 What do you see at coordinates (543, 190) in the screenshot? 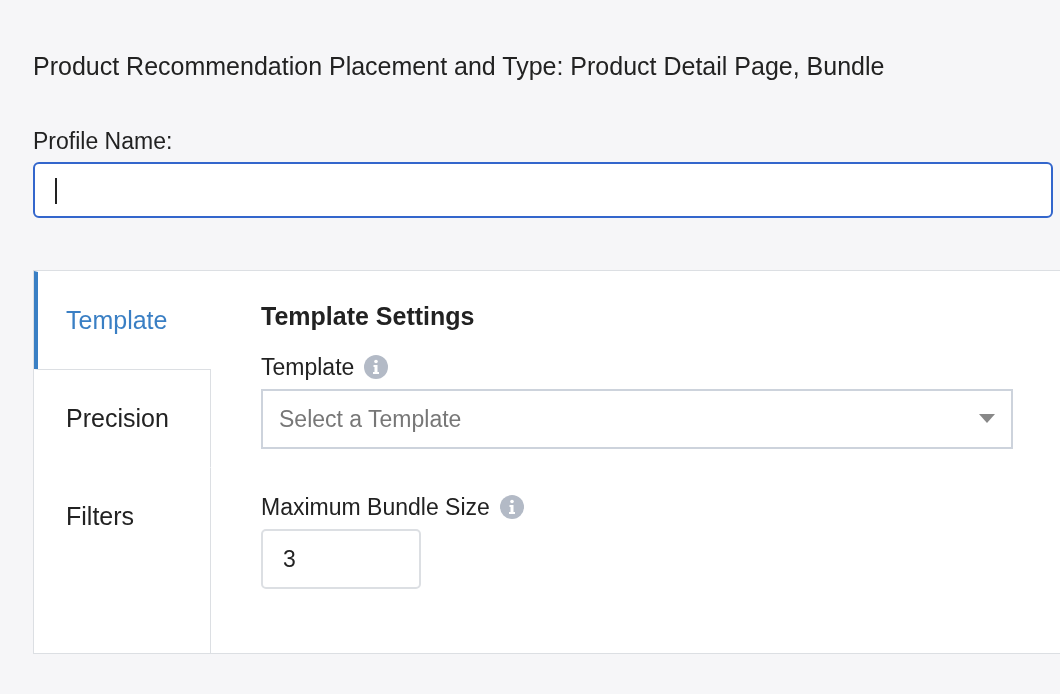
I see `profile-name-field` at bounding box center [543, 190].